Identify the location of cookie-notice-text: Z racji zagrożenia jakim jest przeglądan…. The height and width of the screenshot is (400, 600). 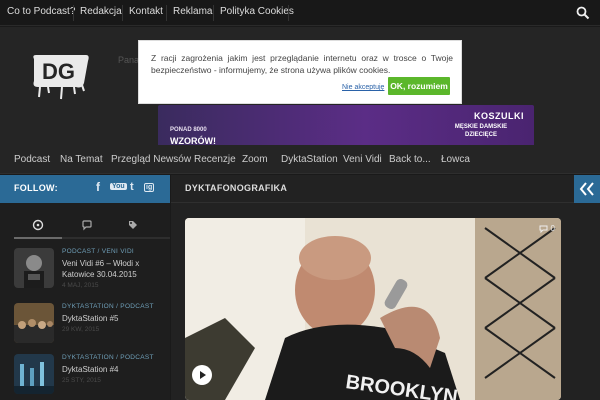
(302, 64).